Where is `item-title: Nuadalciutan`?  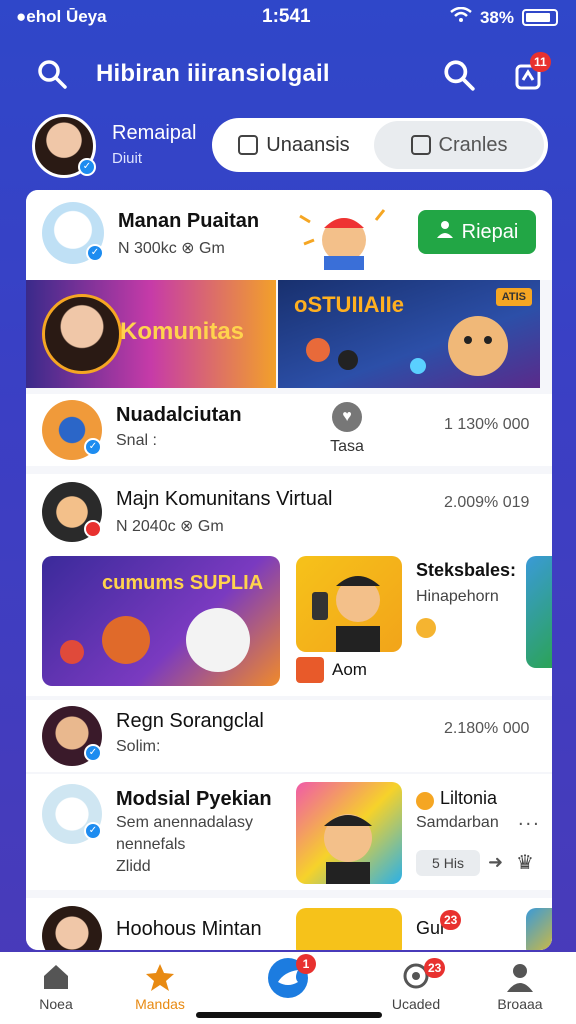
item-title: Nuadalciutan is located at coordinates (179, 415).